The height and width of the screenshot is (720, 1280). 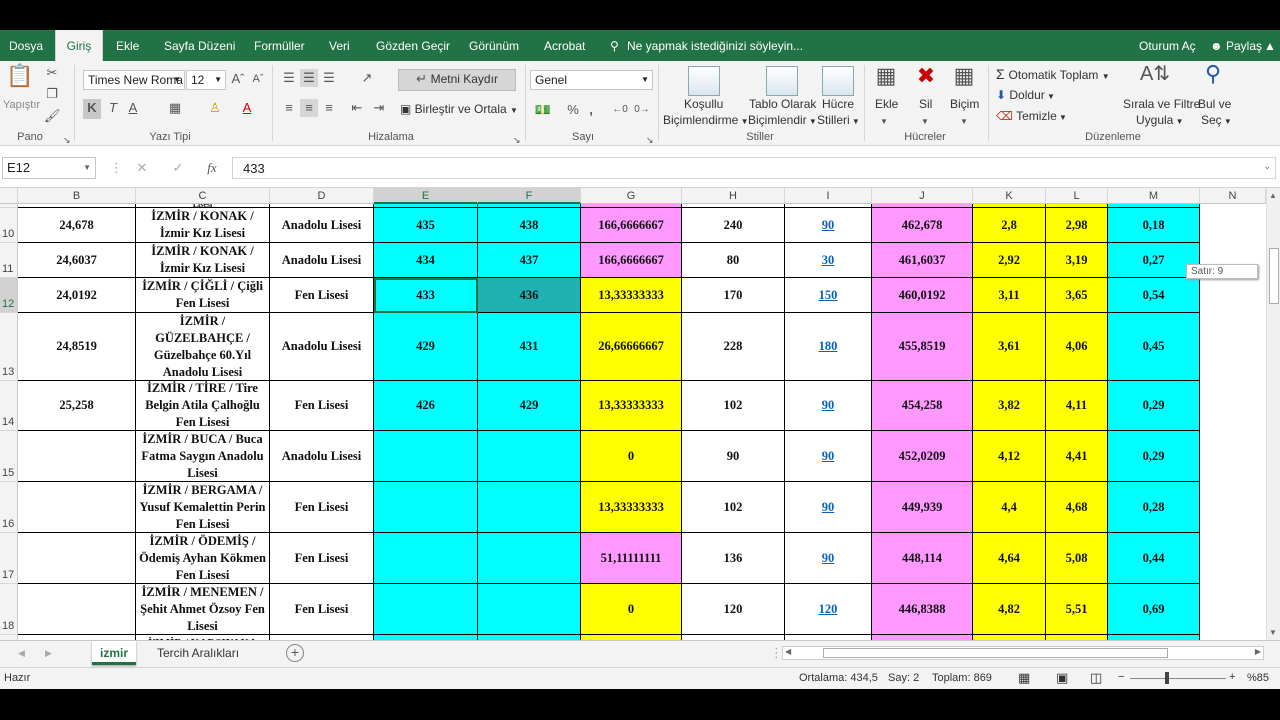 What do you see at coordinates (1154, 225) in the screenshot?
I see `cell-m10: 0,18` at bounding box center [1154, 225].